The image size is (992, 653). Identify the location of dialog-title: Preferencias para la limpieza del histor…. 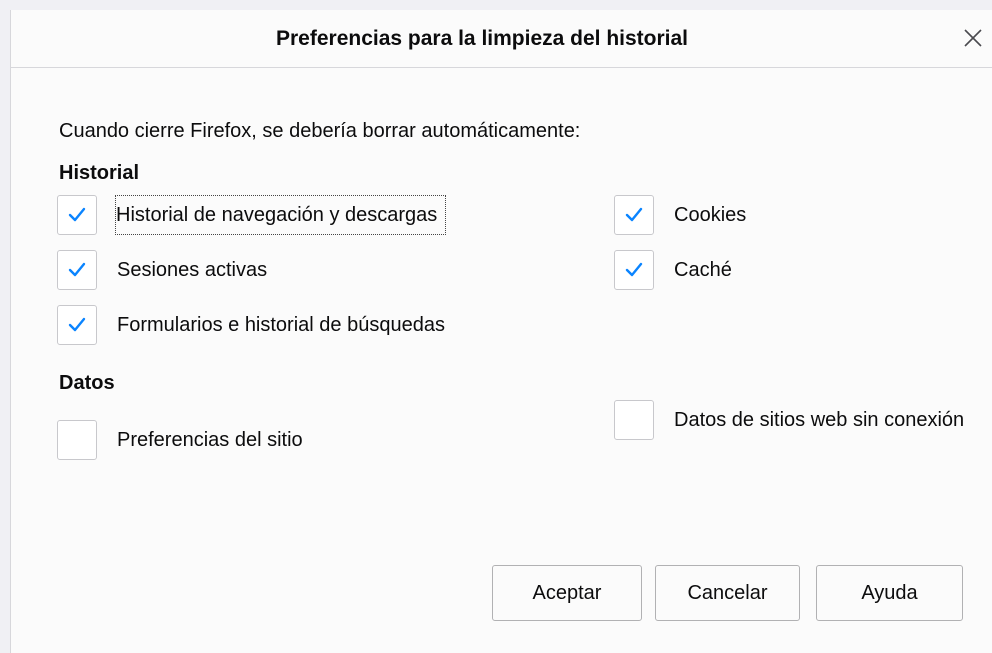
(481, 38).